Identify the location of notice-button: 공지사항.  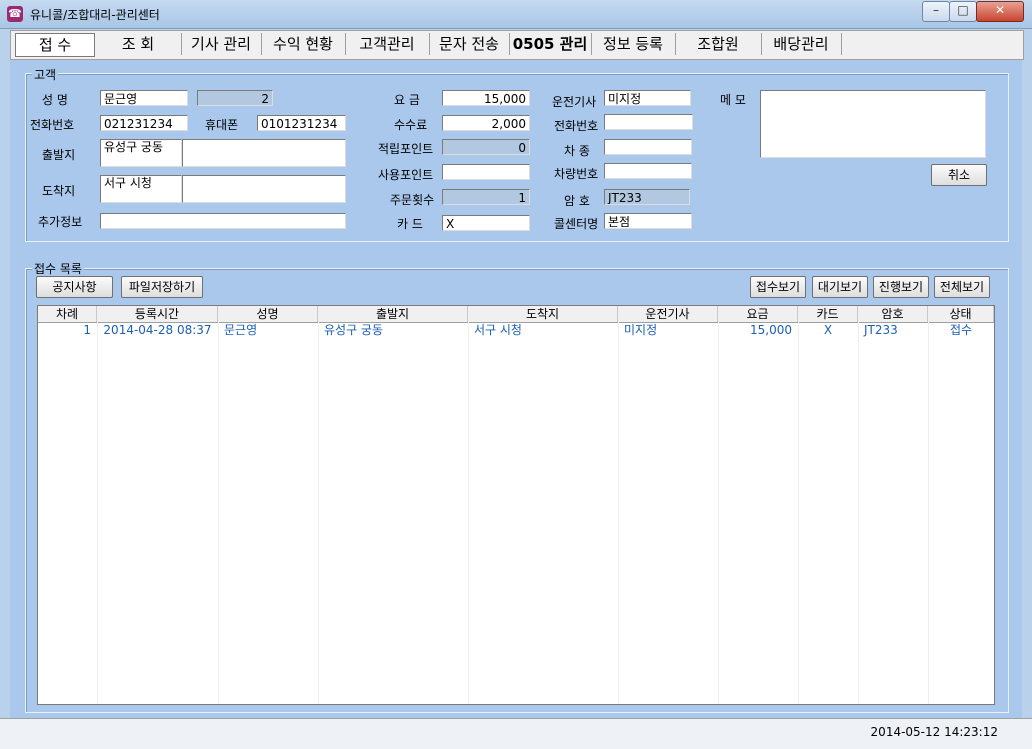
(74, 287).